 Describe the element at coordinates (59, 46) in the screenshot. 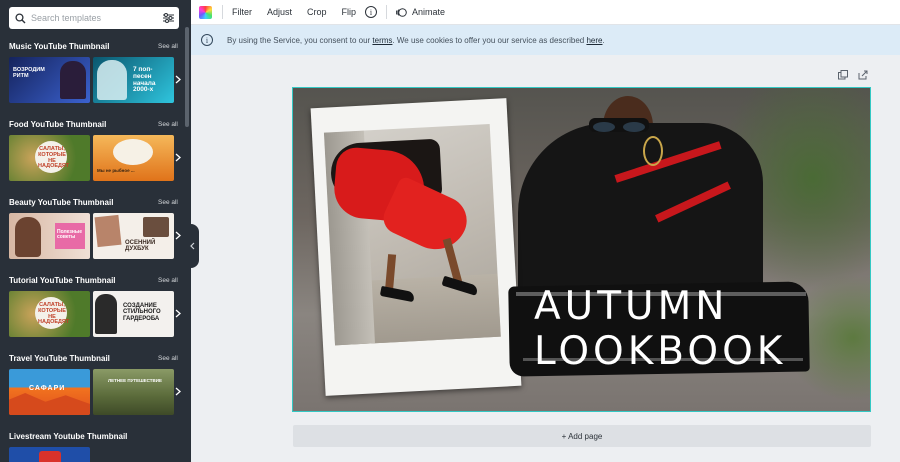

I see `section-title-music: Music YouTube Thumbnail` at that location.